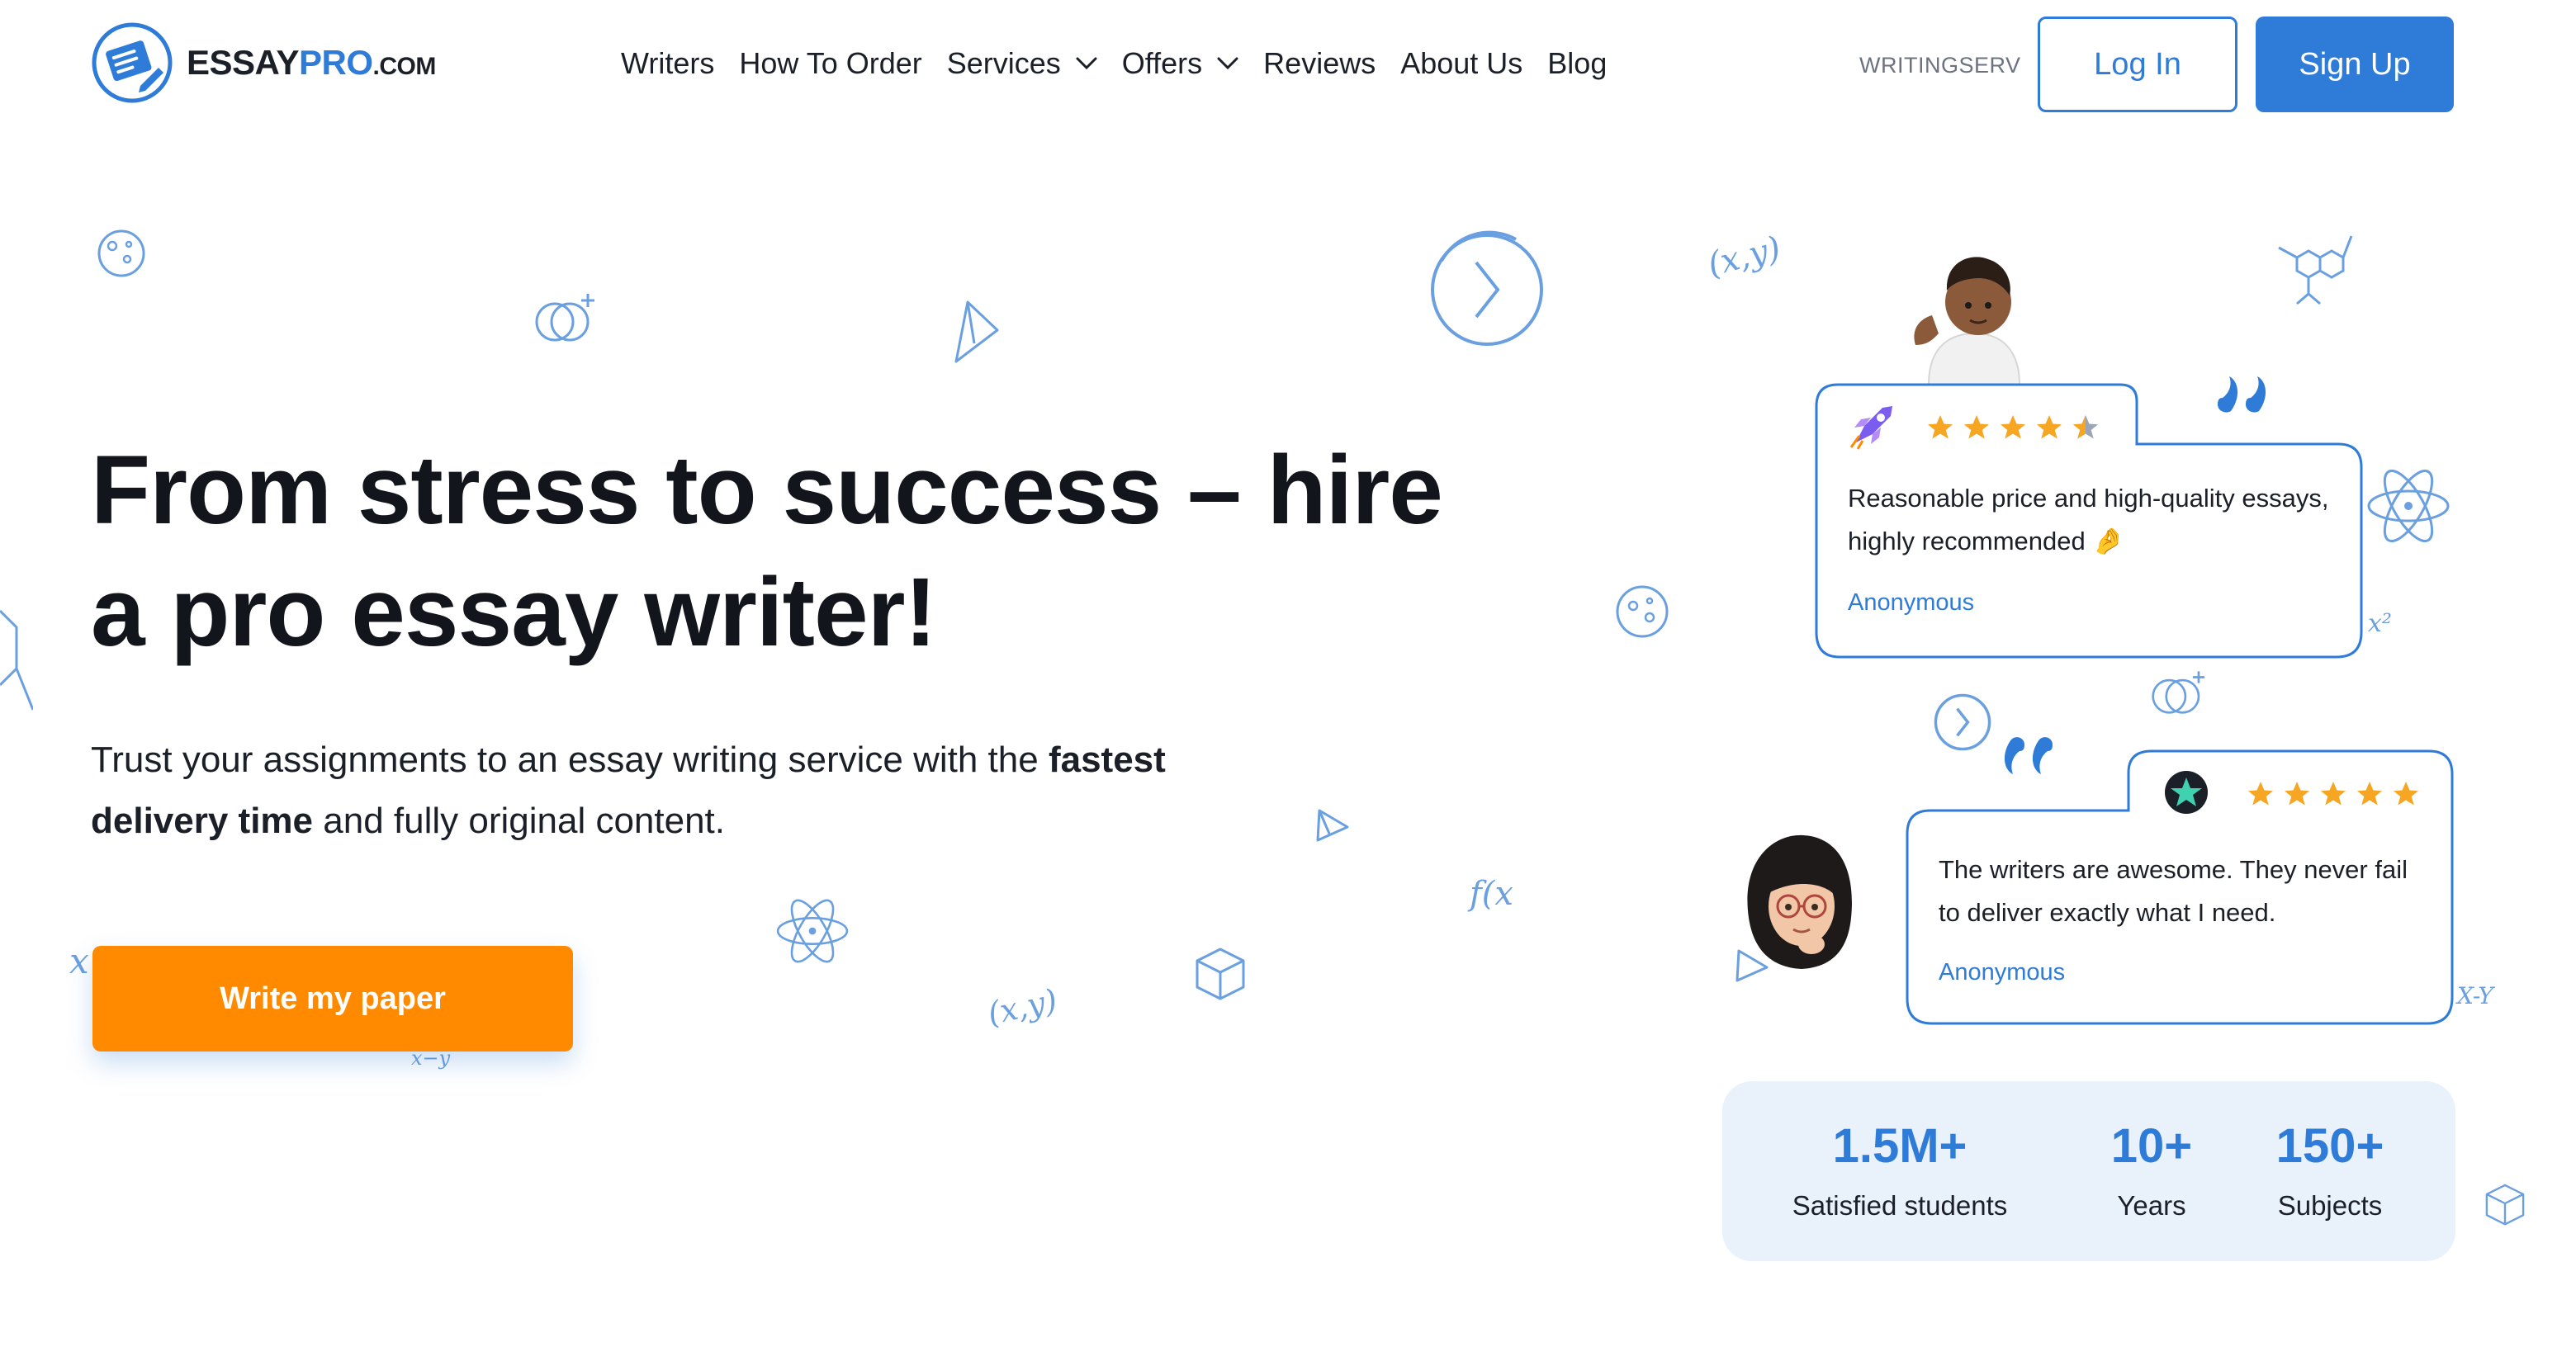 The height and width of the screenshot is (1347, 2576). Describe the element at coordinates (404, 66) in the screenshot. I see `brand-wordmark-suffix: .COM` at that location.